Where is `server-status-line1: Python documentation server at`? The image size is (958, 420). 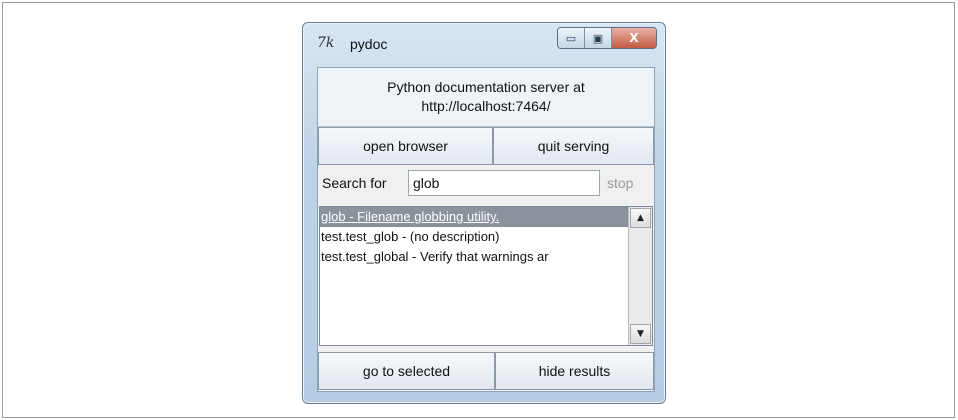 server-status-line1: Python documentation server at is located at coordinates (486, 87).